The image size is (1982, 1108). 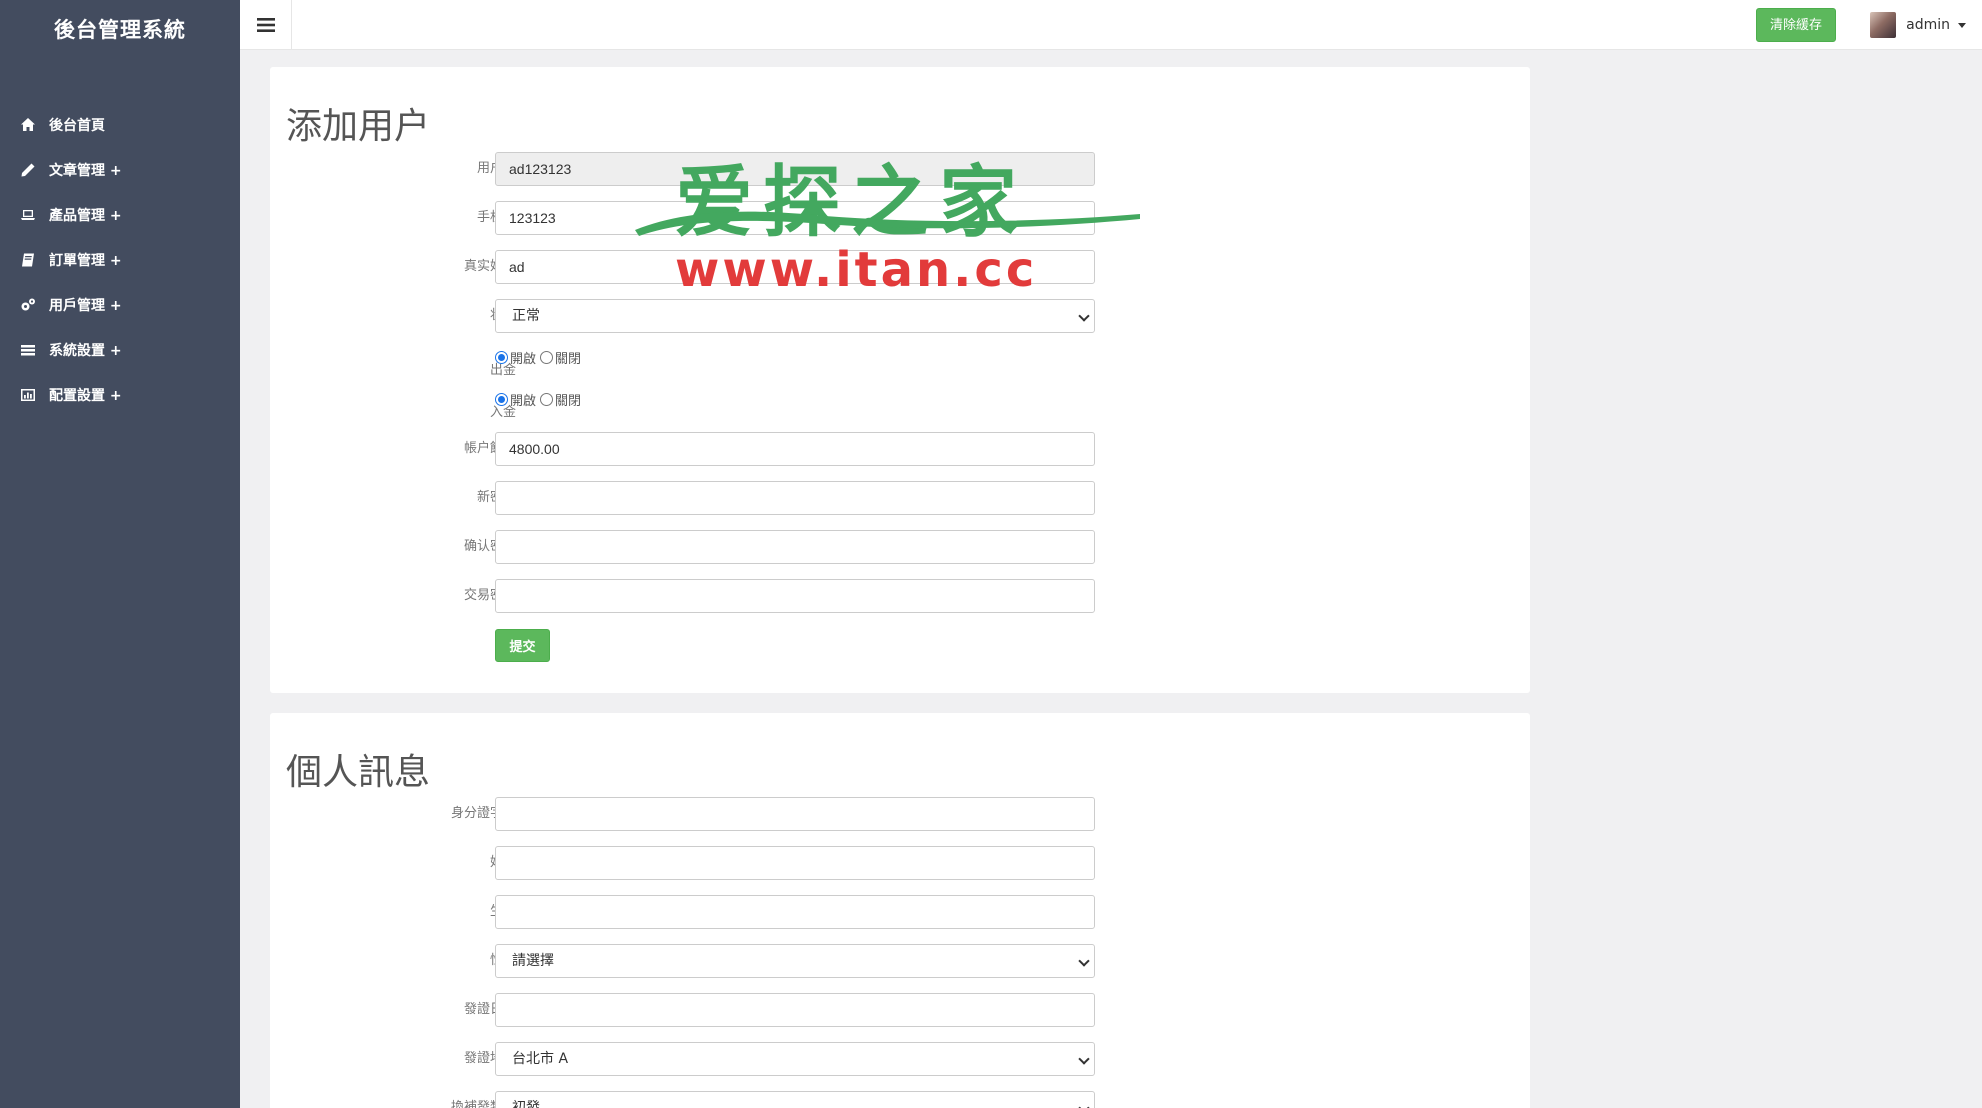 I want to click on form-row-deposit: 入金 開啟 關閉, so click(x=720, y=407).